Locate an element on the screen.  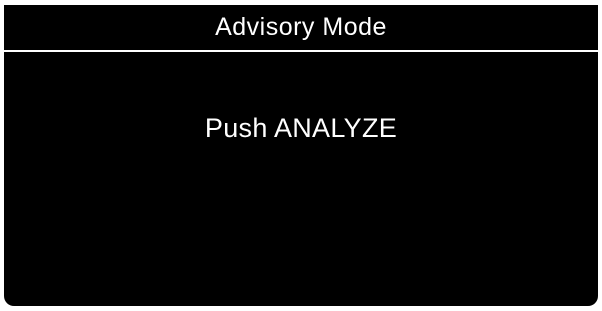
title-divider is located at coordinates (301, 51).